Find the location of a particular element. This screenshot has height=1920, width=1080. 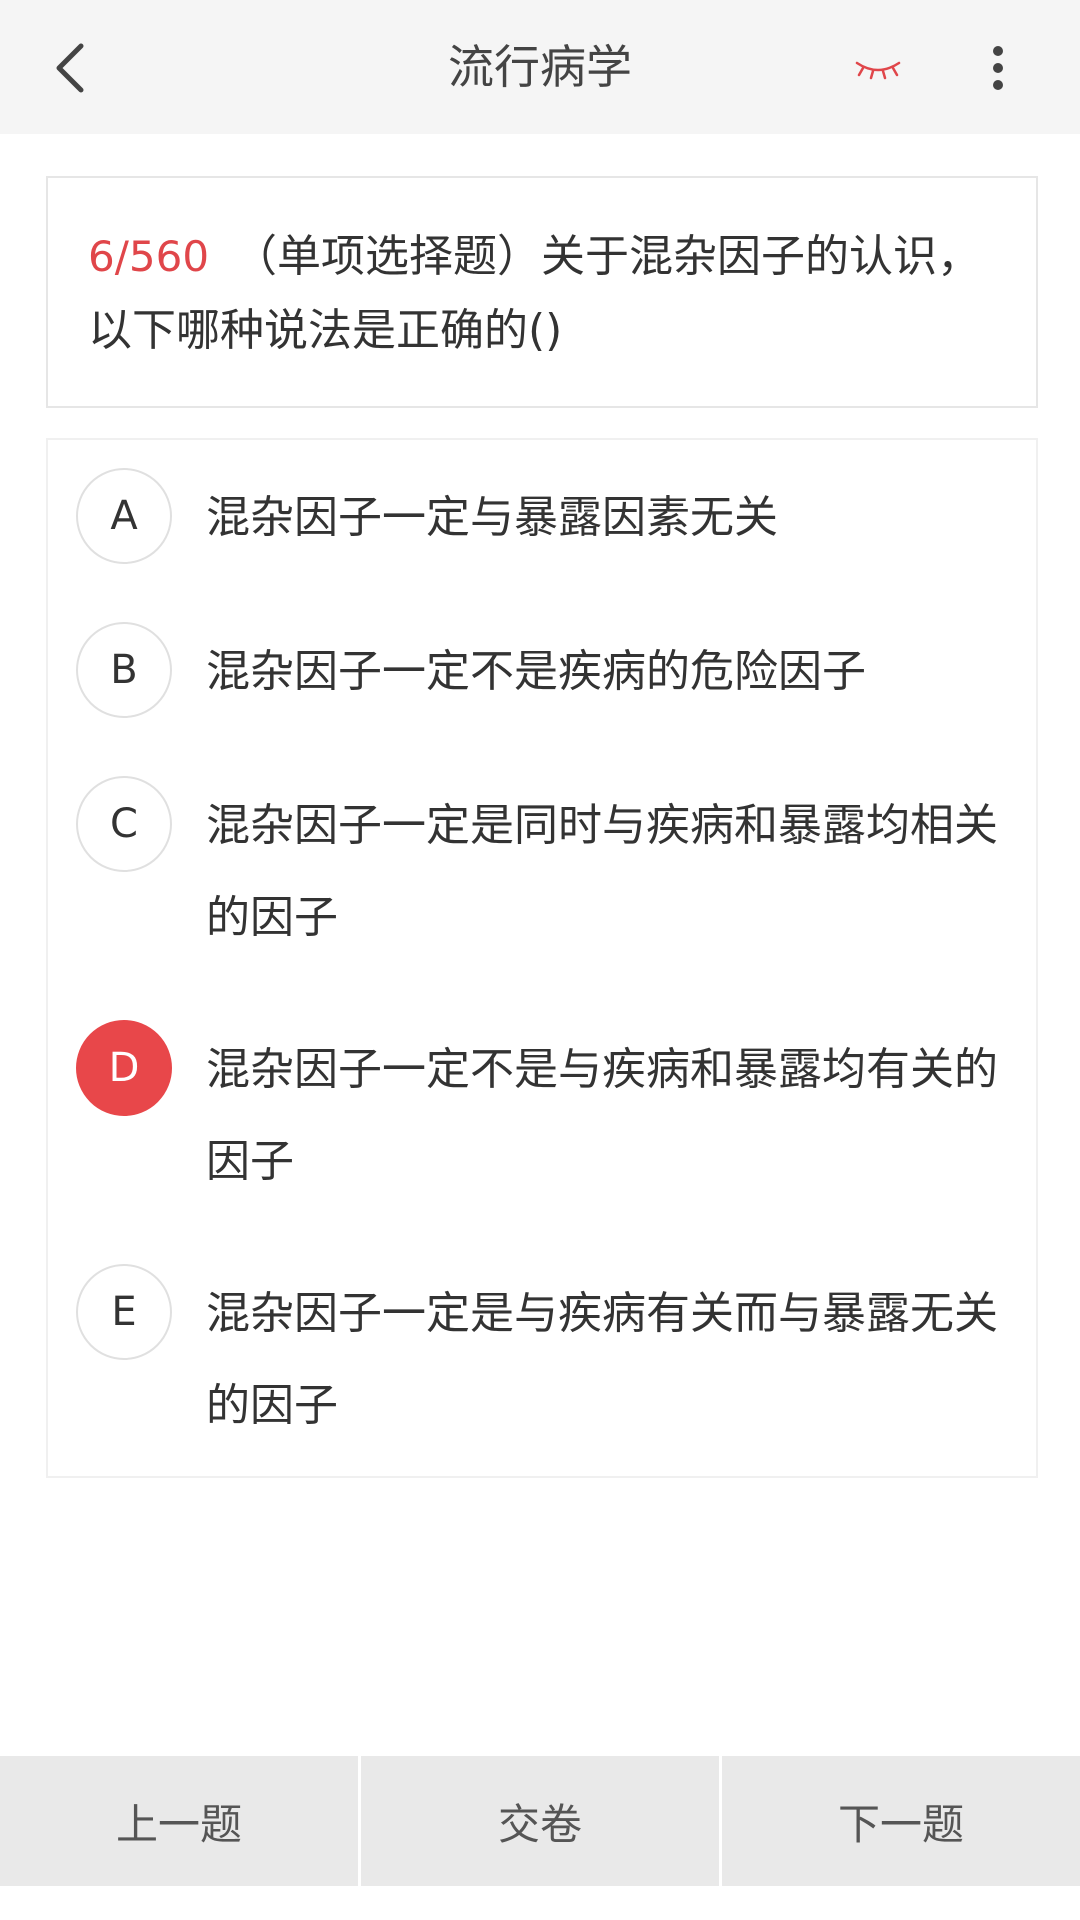

option-text: 混杂因子一定是同时与疾病和暴露均相关的因子 is located at coordinates (602, 871).